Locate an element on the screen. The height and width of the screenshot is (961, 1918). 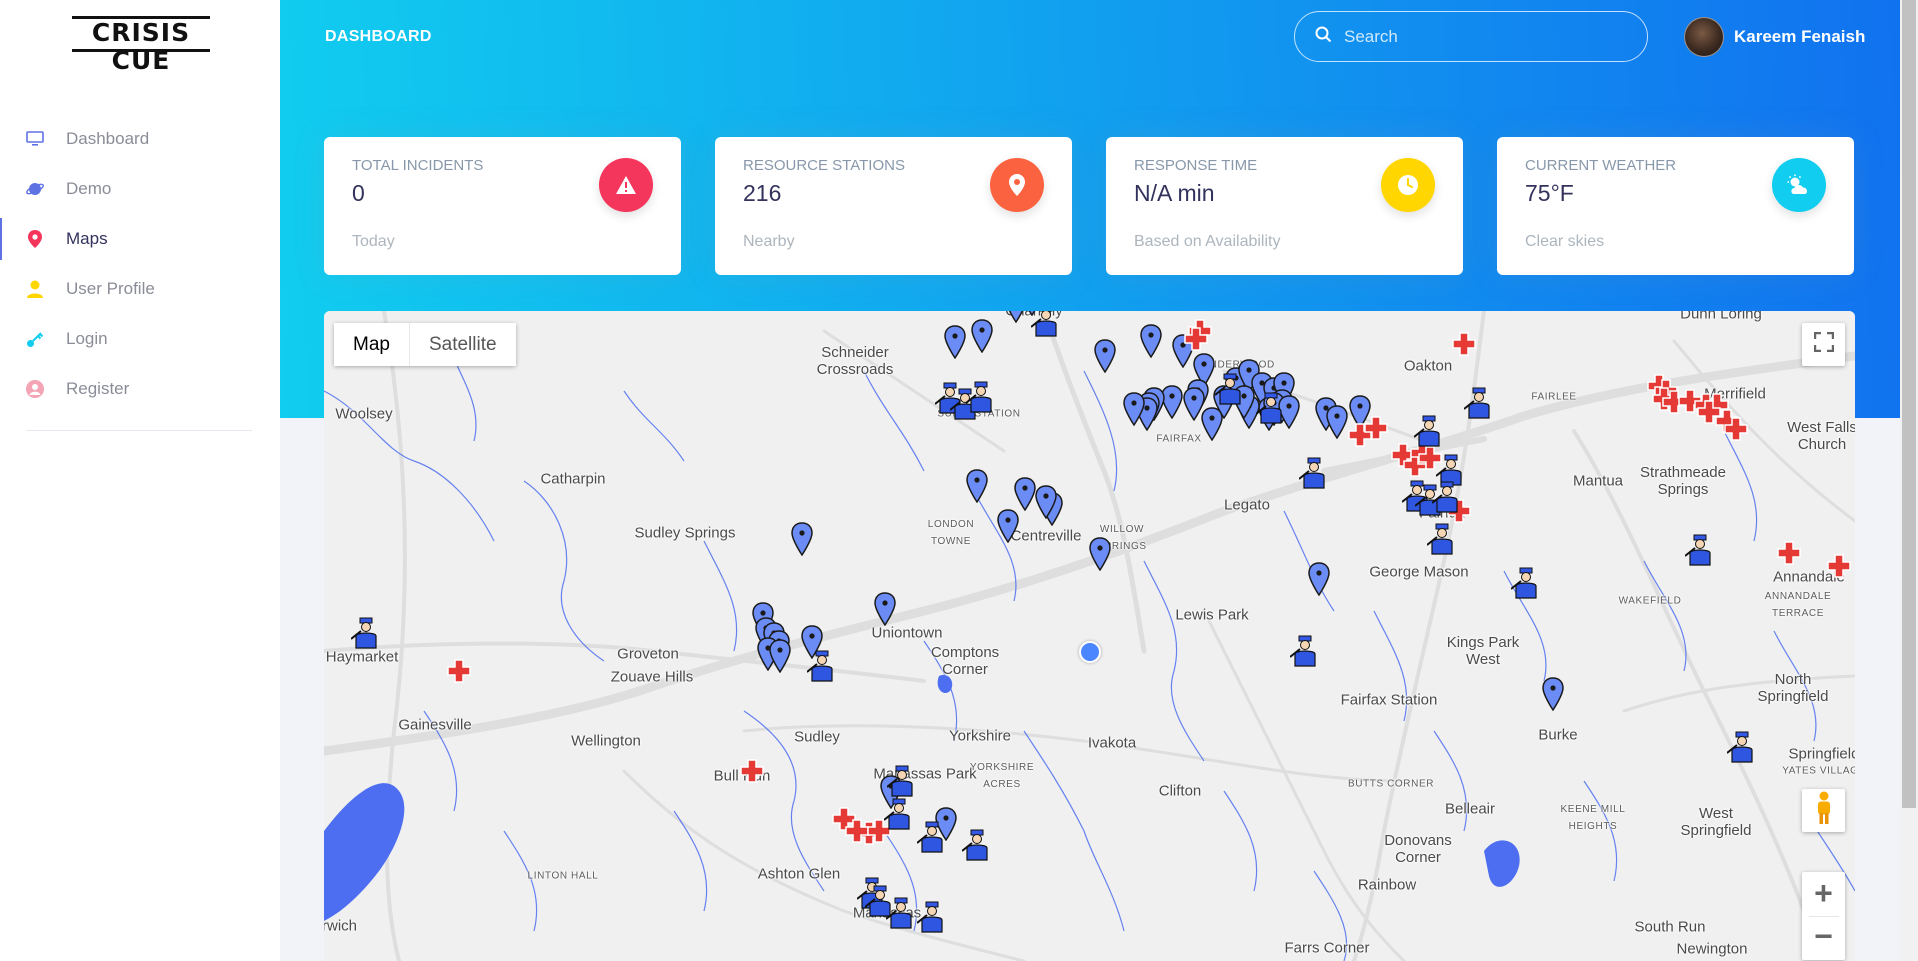
map-label: George Mason is located at coordinates (1419, 572).